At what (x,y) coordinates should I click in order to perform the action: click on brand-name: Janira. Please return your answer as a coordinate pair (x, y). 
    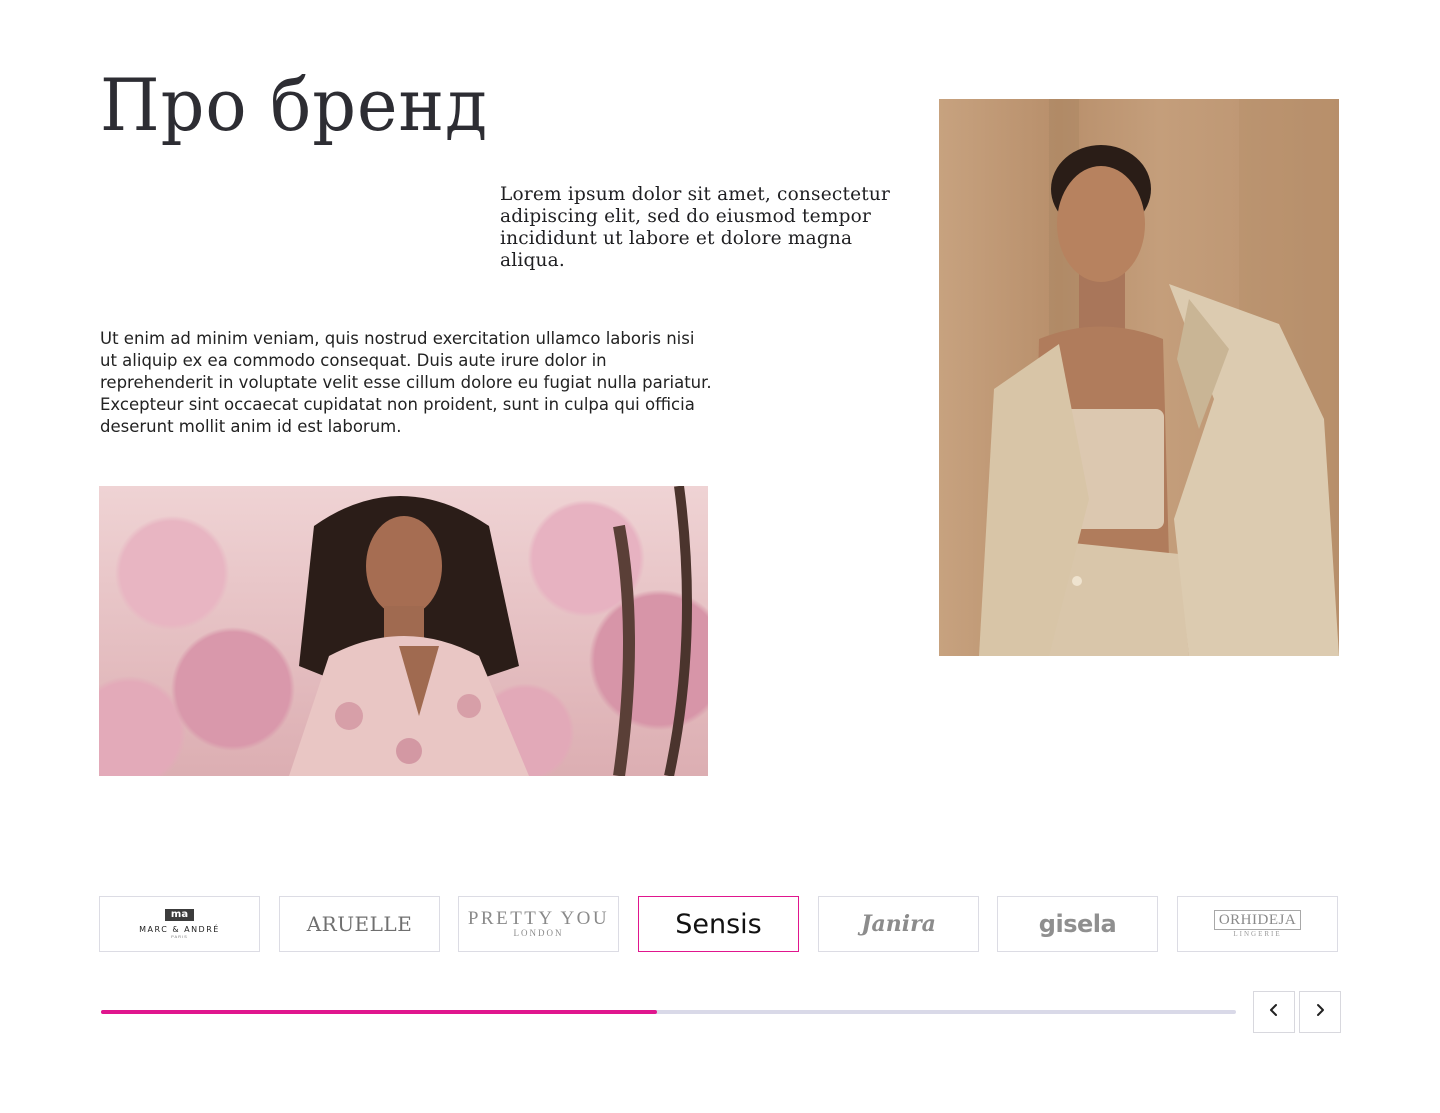
    Looking at the image, I should click on (898, 924).